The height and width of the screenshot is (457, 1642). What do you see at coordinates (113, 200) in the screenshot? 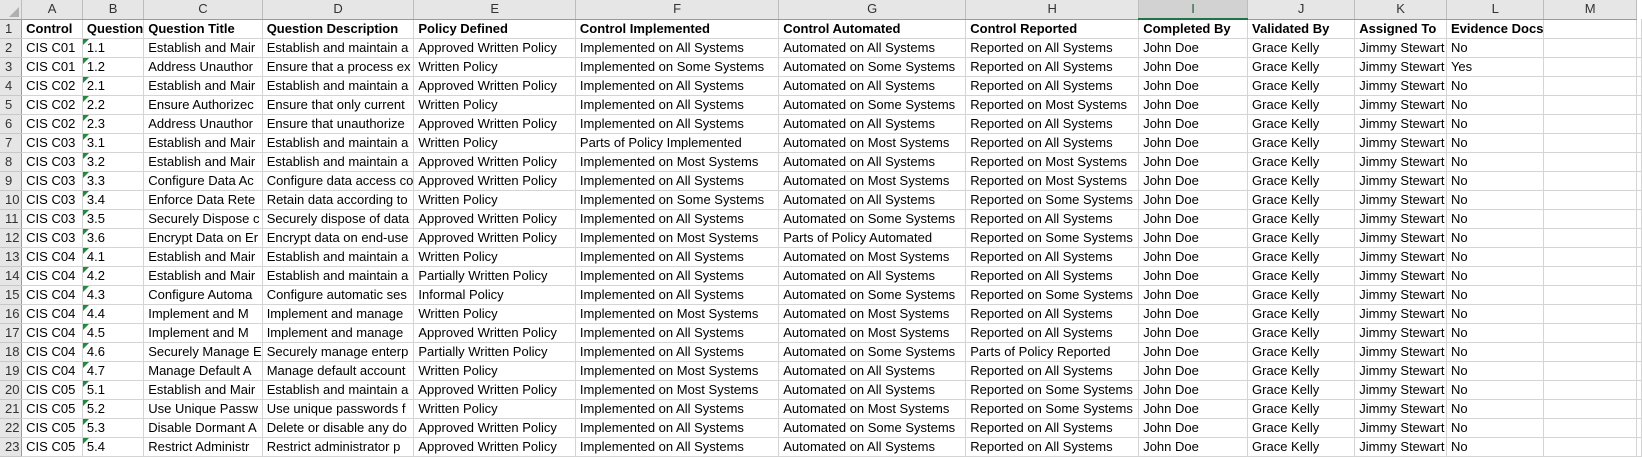
I see `cell: 3.4` at bounding box center [113, 200].